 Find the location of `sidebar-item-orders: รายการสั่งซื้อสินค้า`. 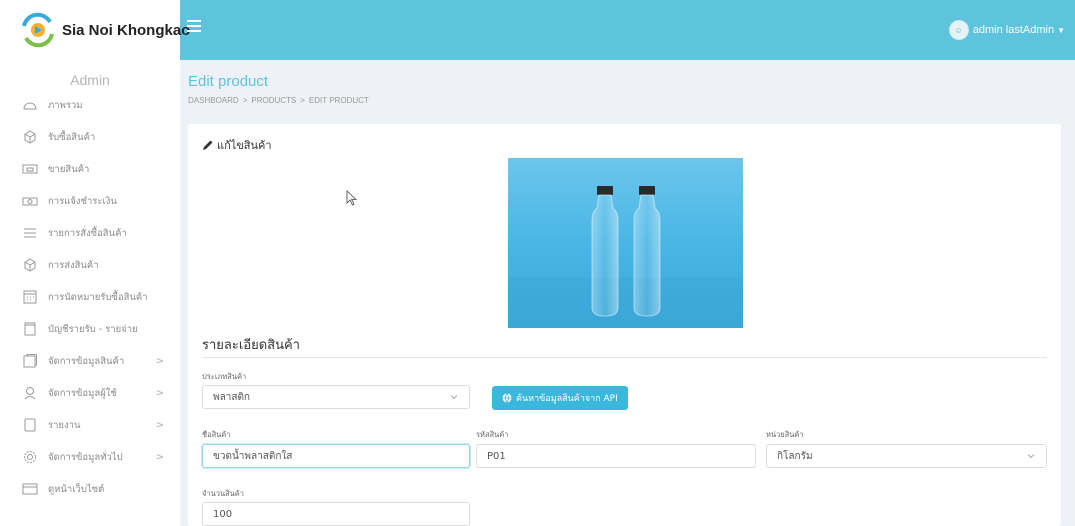

sidebar-item-orders: รายการสั่งซื้อสินค้า is located at coordinates (90, 233).